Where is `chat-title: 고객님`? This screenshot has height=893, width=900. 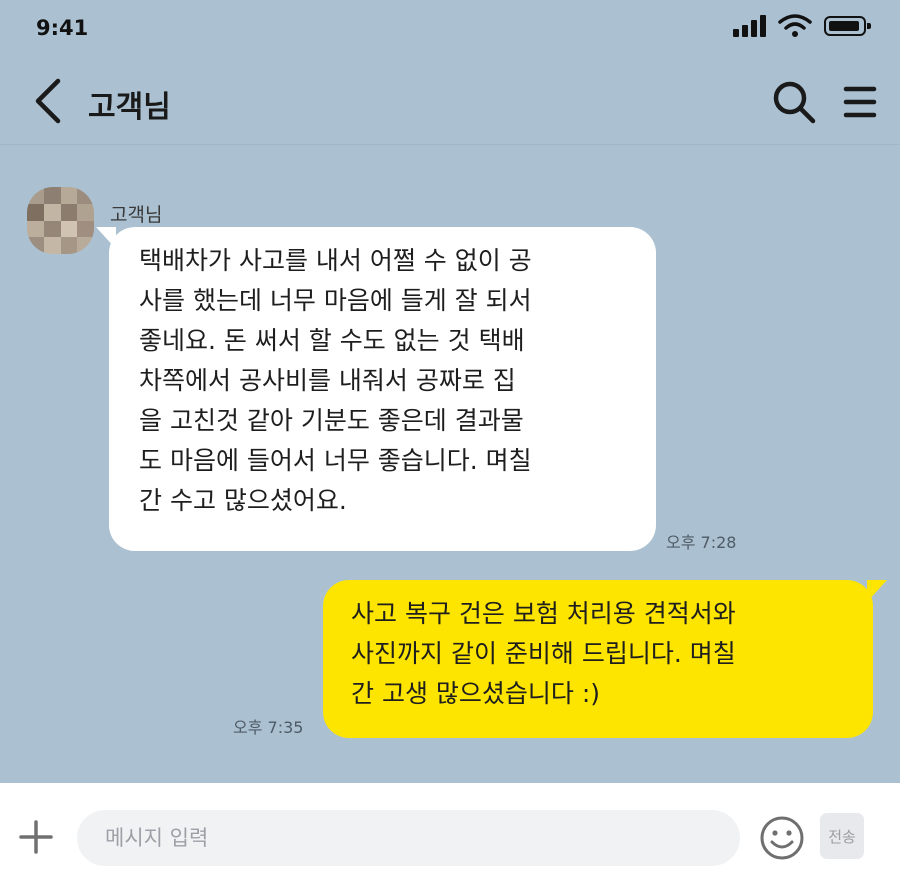
chat-title: 고객님 is located at coordinates (129, 107).